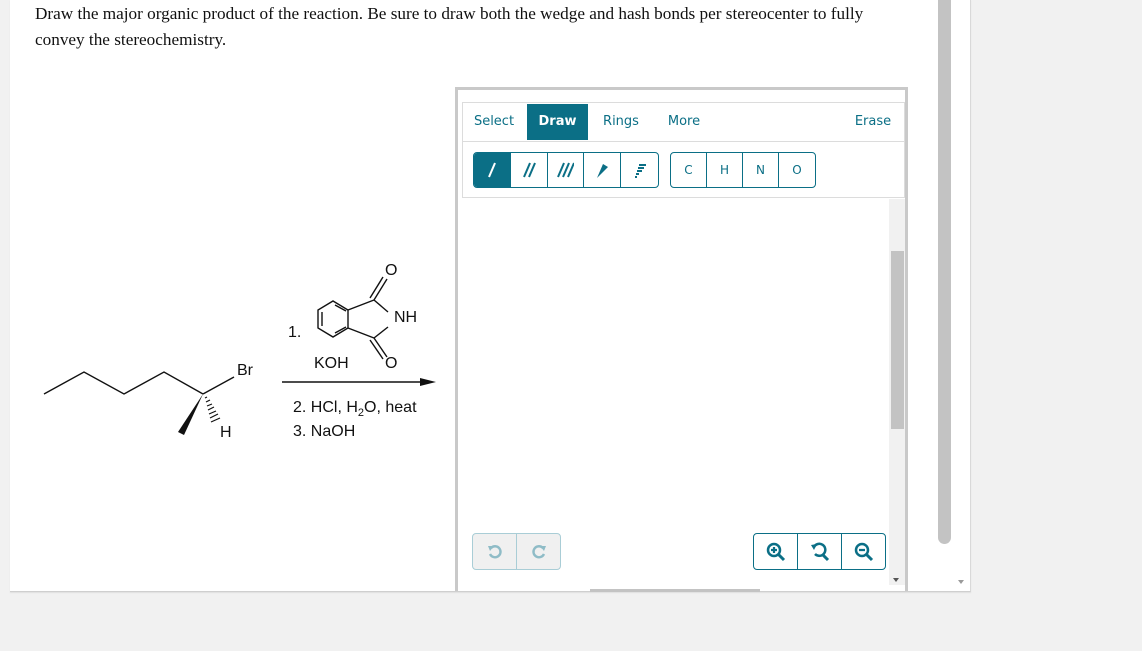  Describe the element at coordinates (428, 382) in the screenshot. I see `reaction-arrow-head` at that location.